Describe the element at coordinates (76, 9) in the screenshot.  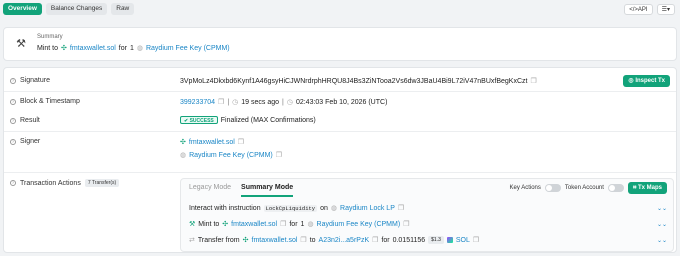
I see `tab-balance-changes: Balance Changes` at that location.